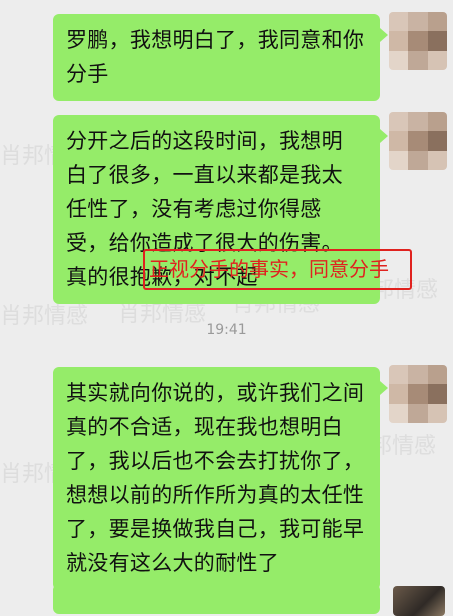 The height and width of the screenshot is (616, 453). Describe the element at coordinates (220, 57) in the screenshot. I see `message-bubble: 罗鹏，我想明白了，我同意和你分手` at that location.